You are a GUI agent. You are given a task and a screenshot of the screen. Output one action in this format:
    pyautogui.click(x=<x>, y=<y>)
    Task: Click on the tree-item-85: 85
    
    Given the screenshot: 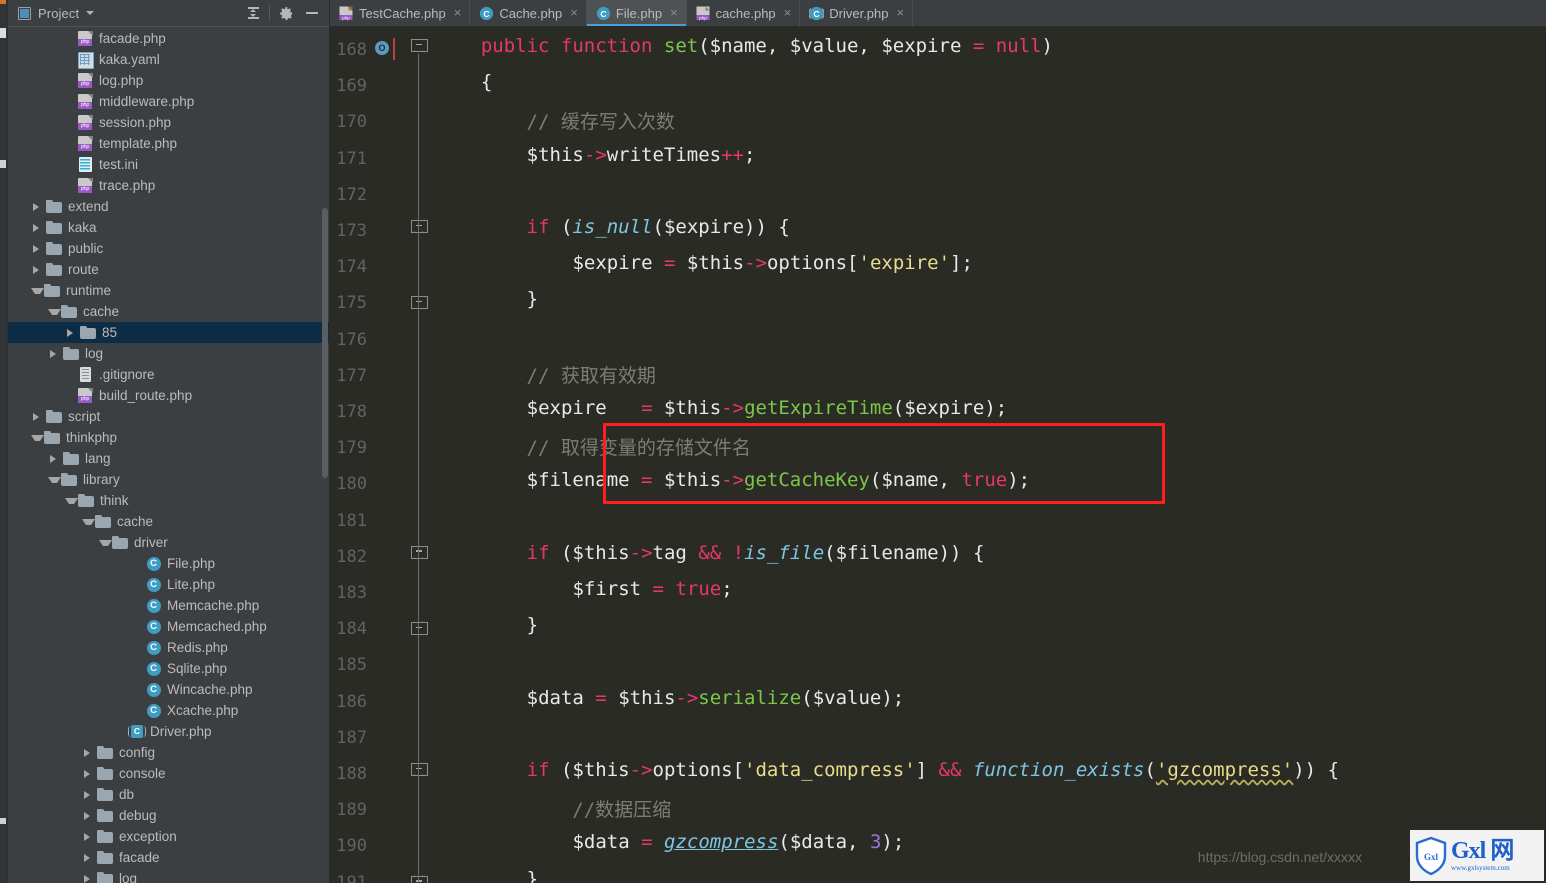 What is the action you would take?
    pyautogui.click(x=168, y=332)
    